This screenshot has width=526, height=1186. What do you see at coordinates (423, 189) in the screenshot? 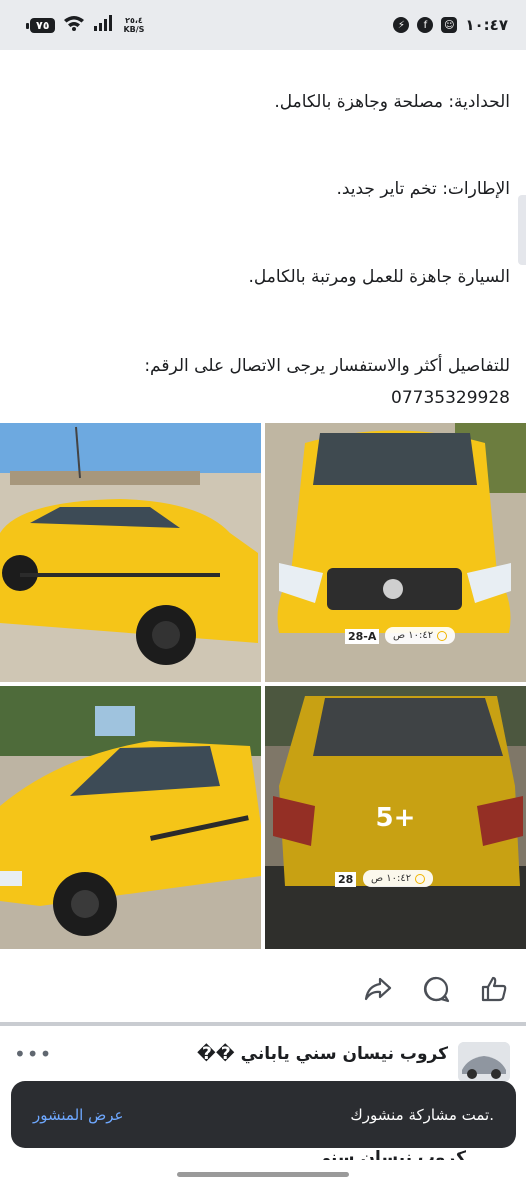
I see `post-line-tires: الإطارات: تخم تاير جديد.` at bounding box center [423, 189].